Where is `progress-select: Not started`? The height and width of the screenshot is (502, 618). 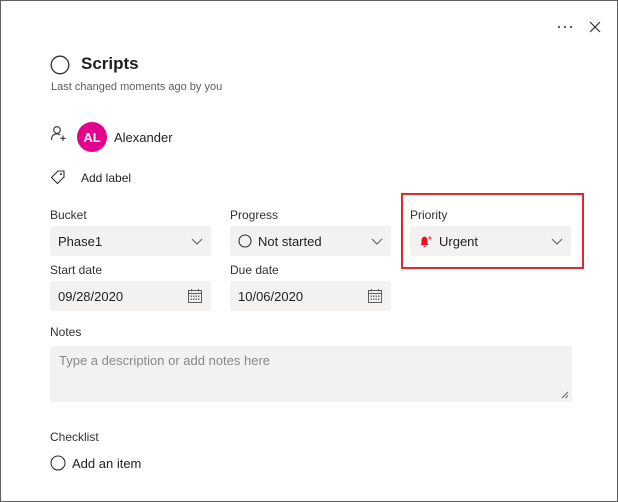 progress-select: Not started is located at coordinates (310, 241).